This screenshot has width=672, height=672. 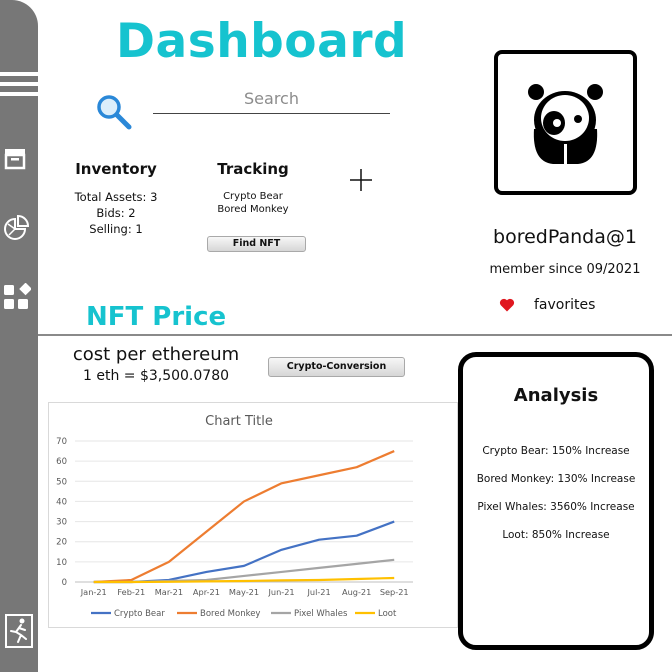 What do you see at coordinates (336, 367) in the screenshot?
I see `crypto-conversion-button: Crypto-Conversion` at bounding box center [336, 367].